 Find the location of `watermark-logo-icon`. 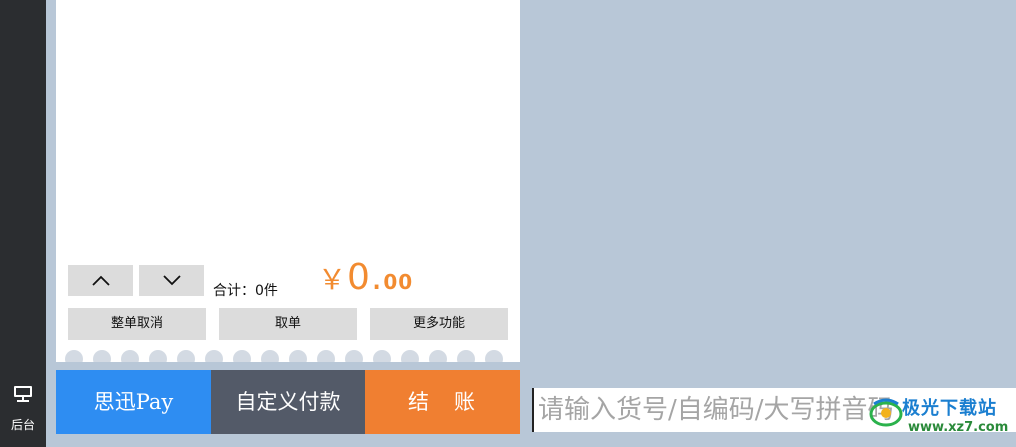

watermark-logo-icon is located at coordinates (886, 412).